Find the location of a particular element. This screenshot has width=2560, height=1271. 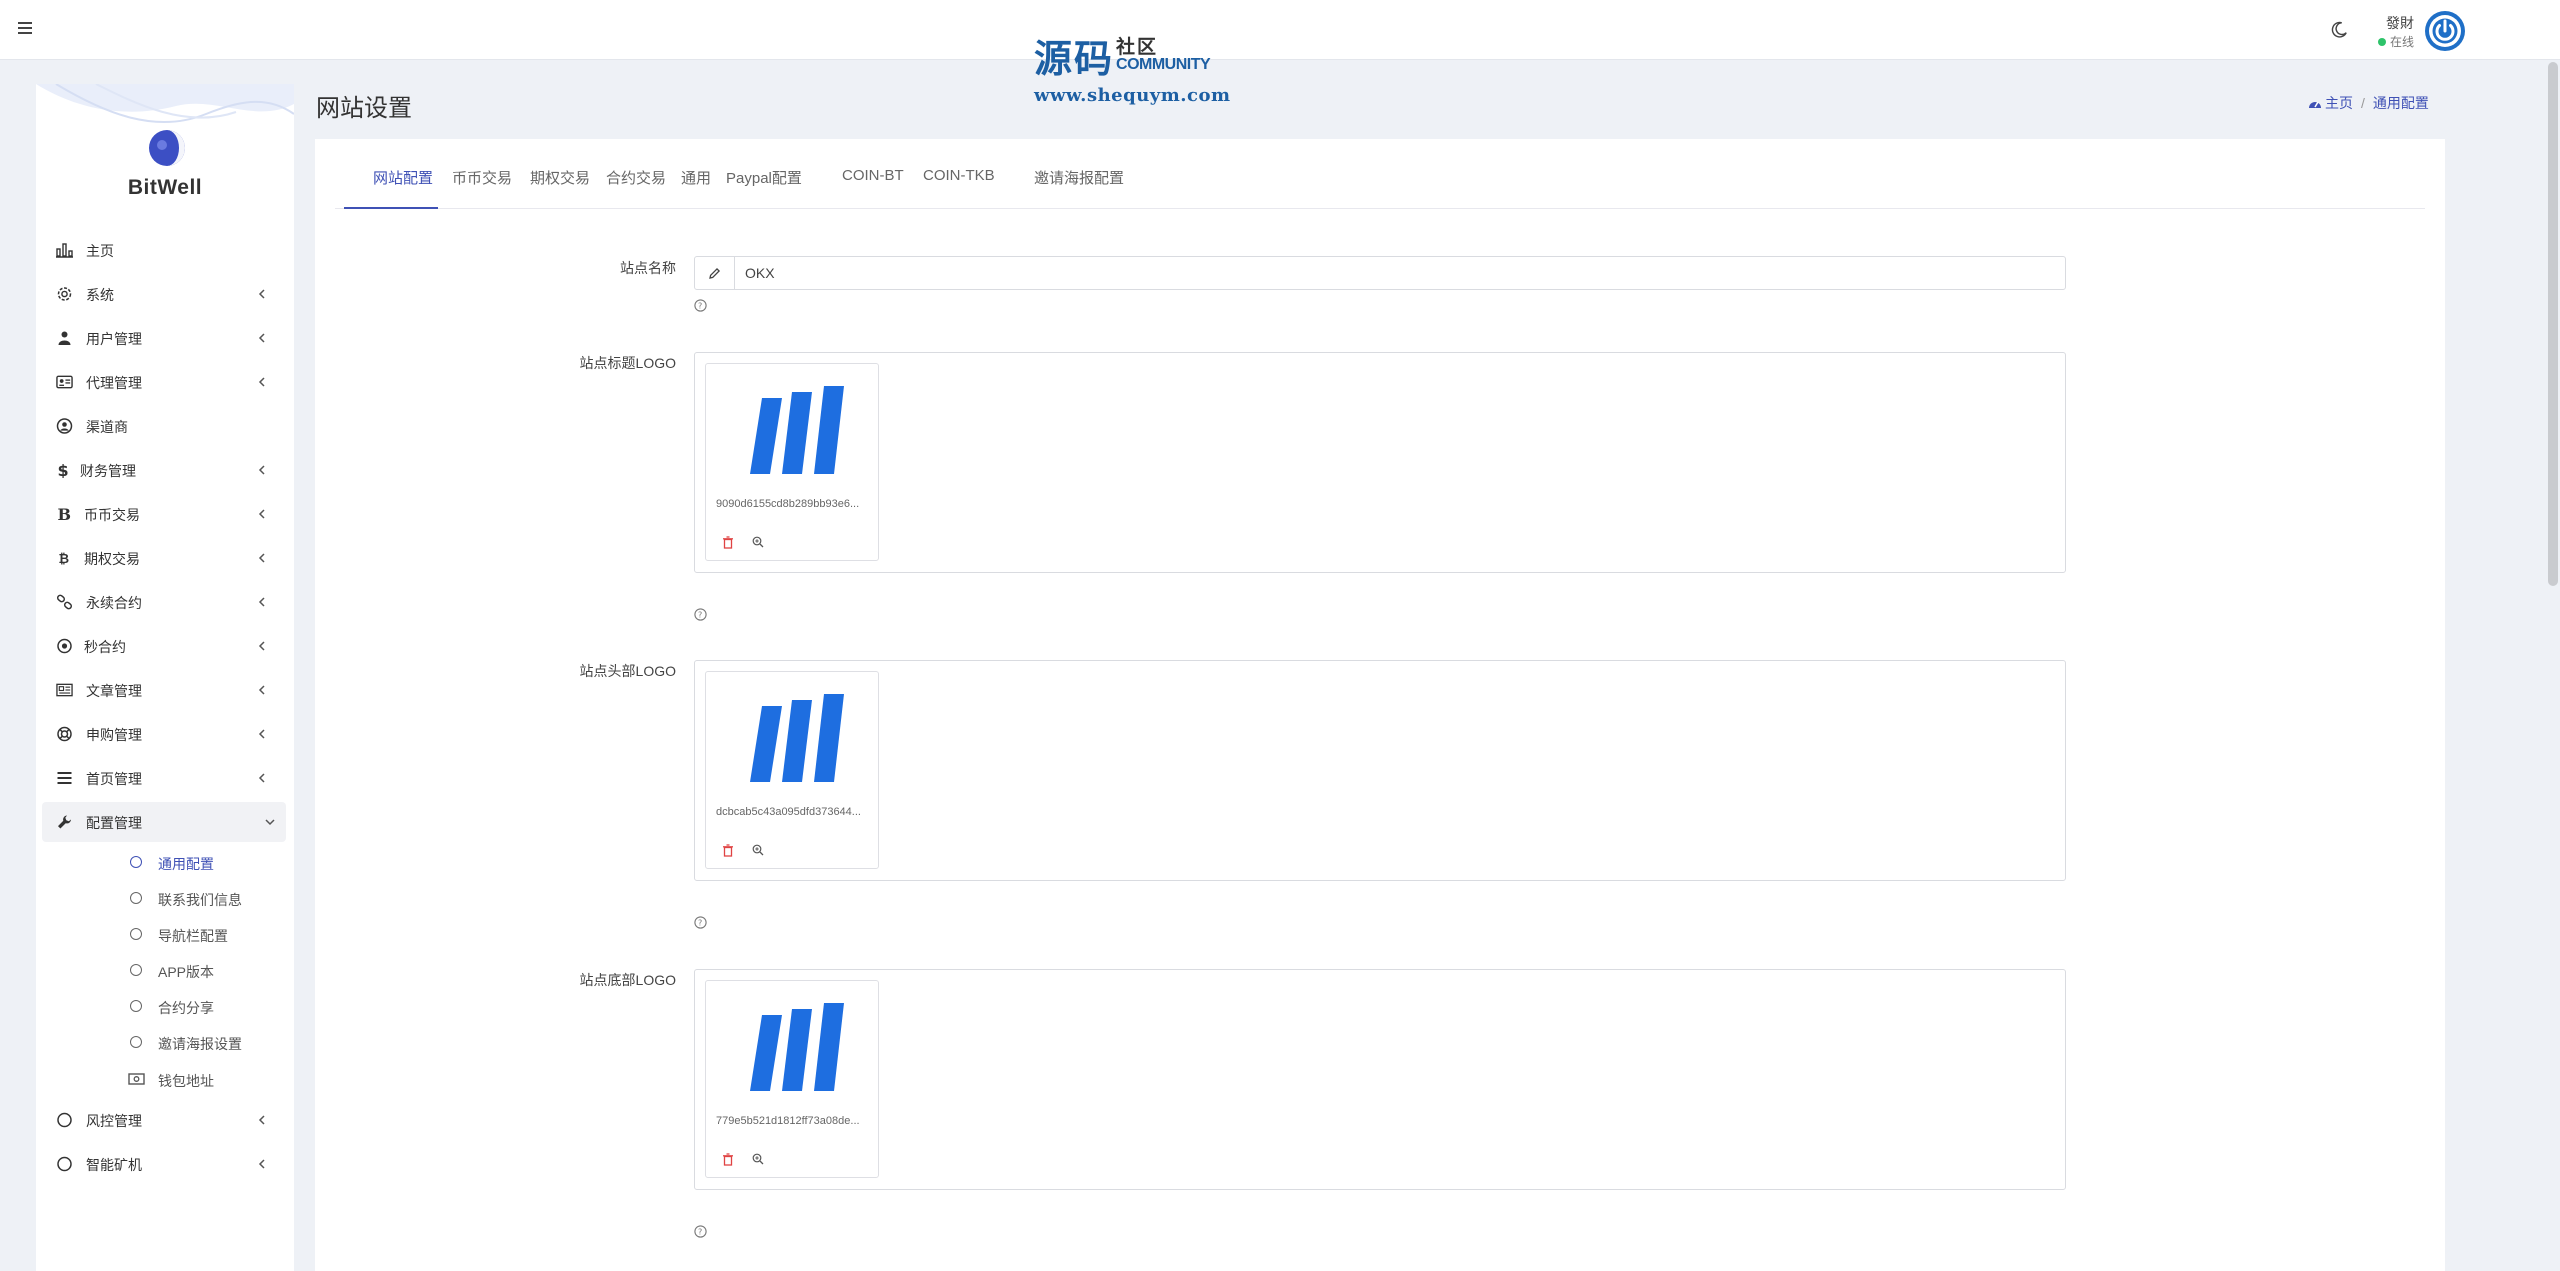

sidebar-subitem-contract-share: 合约分享 is located at coordinates (190, 1006).